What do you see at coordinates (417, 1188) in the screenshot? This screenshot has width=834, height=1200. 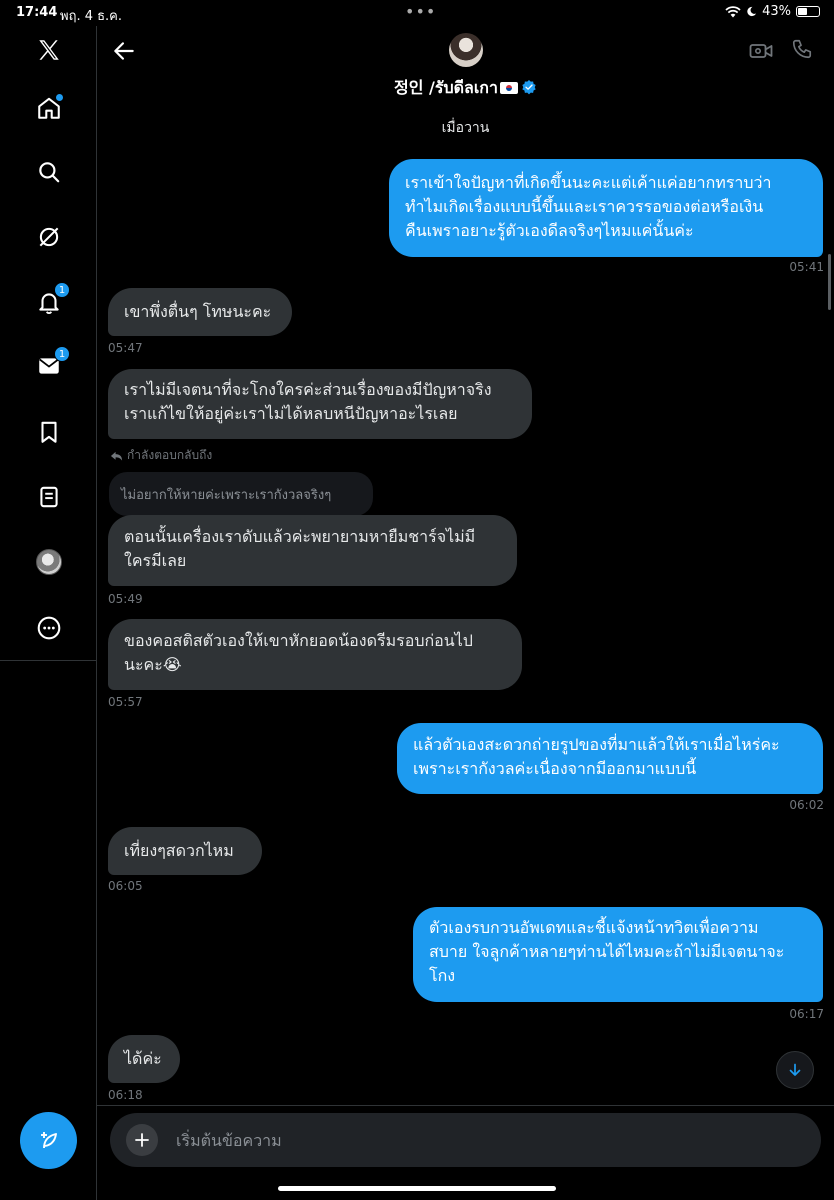 I see `home-indicator` at bounding box center [417, 1188].